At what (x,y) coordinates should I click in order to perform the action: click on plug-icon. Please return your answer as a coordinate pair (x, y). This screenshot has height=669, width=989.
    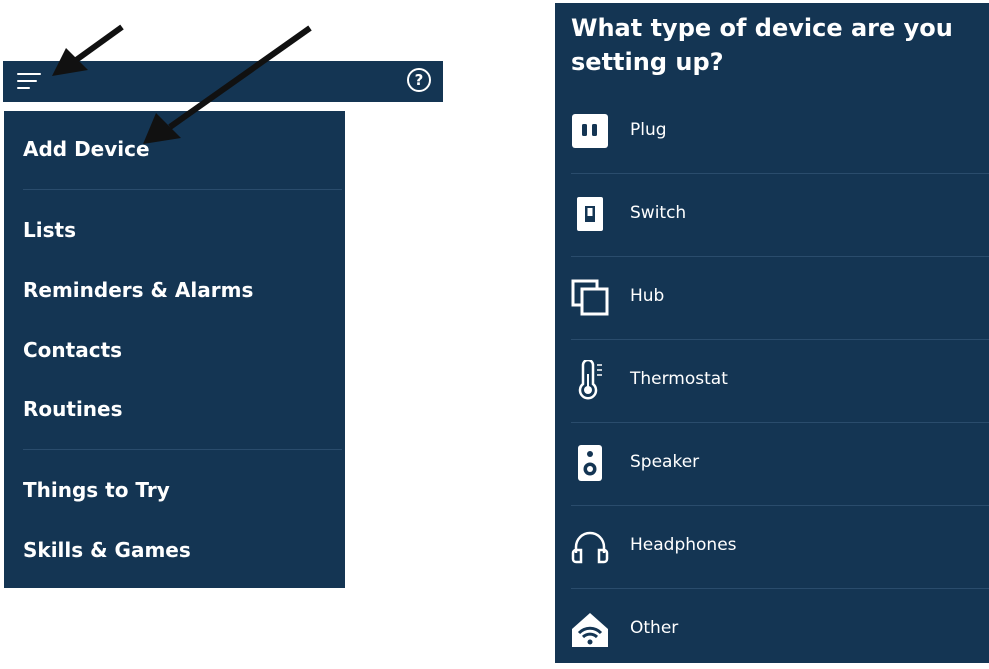
    Looking at the image, I should click on (590, 131).